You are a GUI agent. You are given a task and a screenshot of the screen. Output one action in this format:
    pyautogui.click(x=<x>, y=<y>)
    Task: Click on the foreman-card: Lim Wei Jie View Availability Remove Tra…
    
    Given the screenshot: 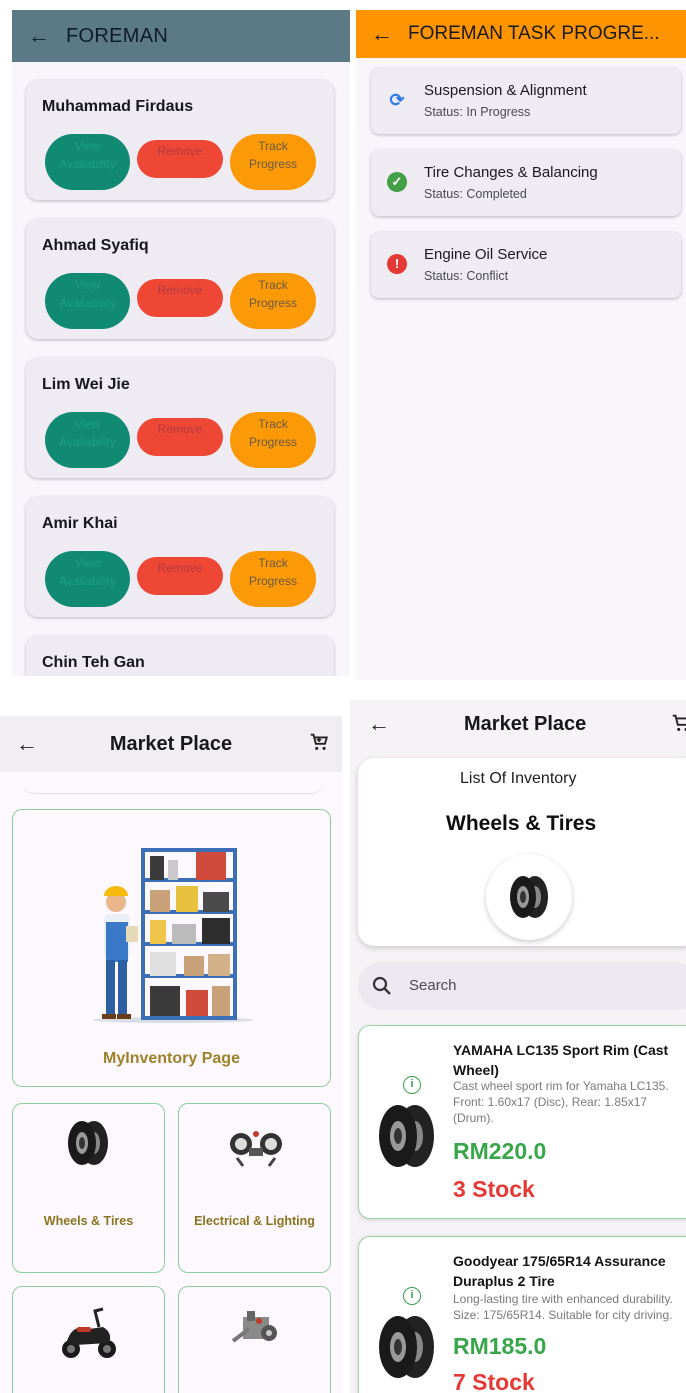 What is the action you would take?
    pyautogui.click(x=180, y=418)
    